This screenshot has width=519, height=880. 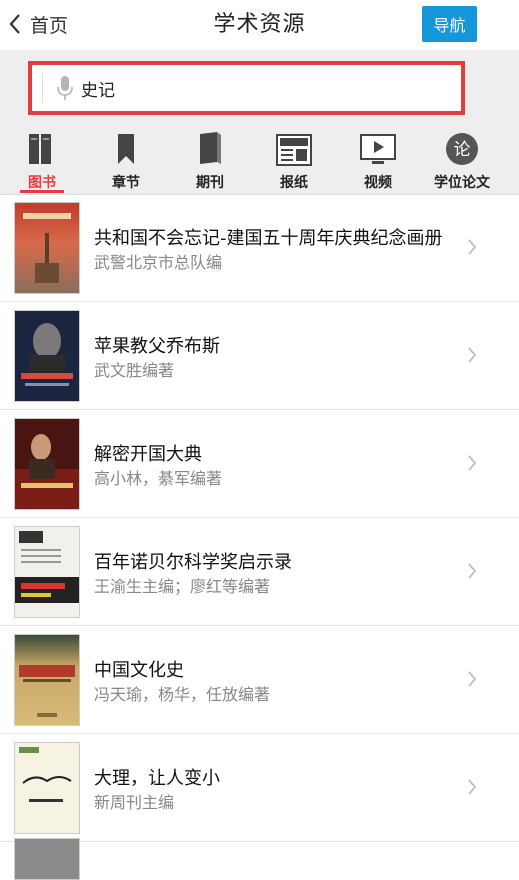 I want to click on category-tabs: 图书 章节 期刊 报纸 视频 论 学位论文, so click(x=259, y=158).